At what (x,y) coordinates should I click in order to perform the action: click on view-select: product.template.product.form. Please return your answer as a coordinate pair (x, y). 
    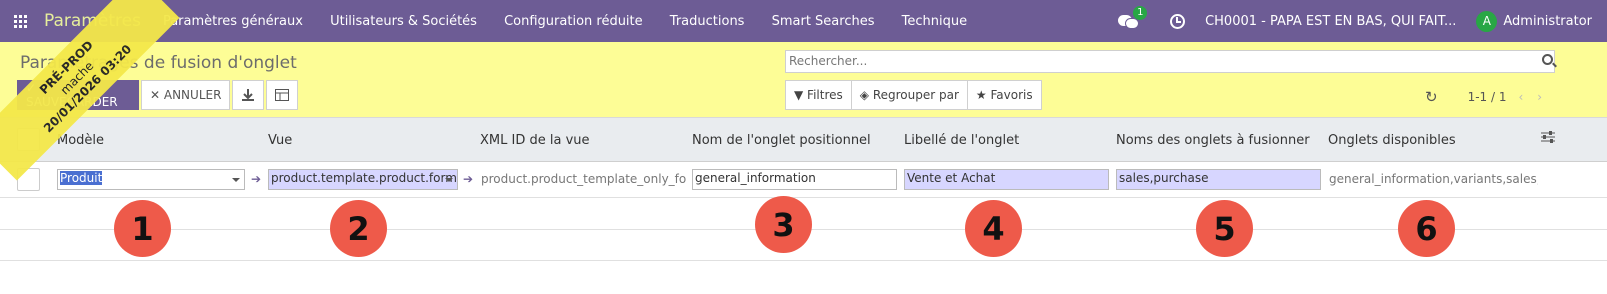
    Looking at the image, I should click on (363, 179).